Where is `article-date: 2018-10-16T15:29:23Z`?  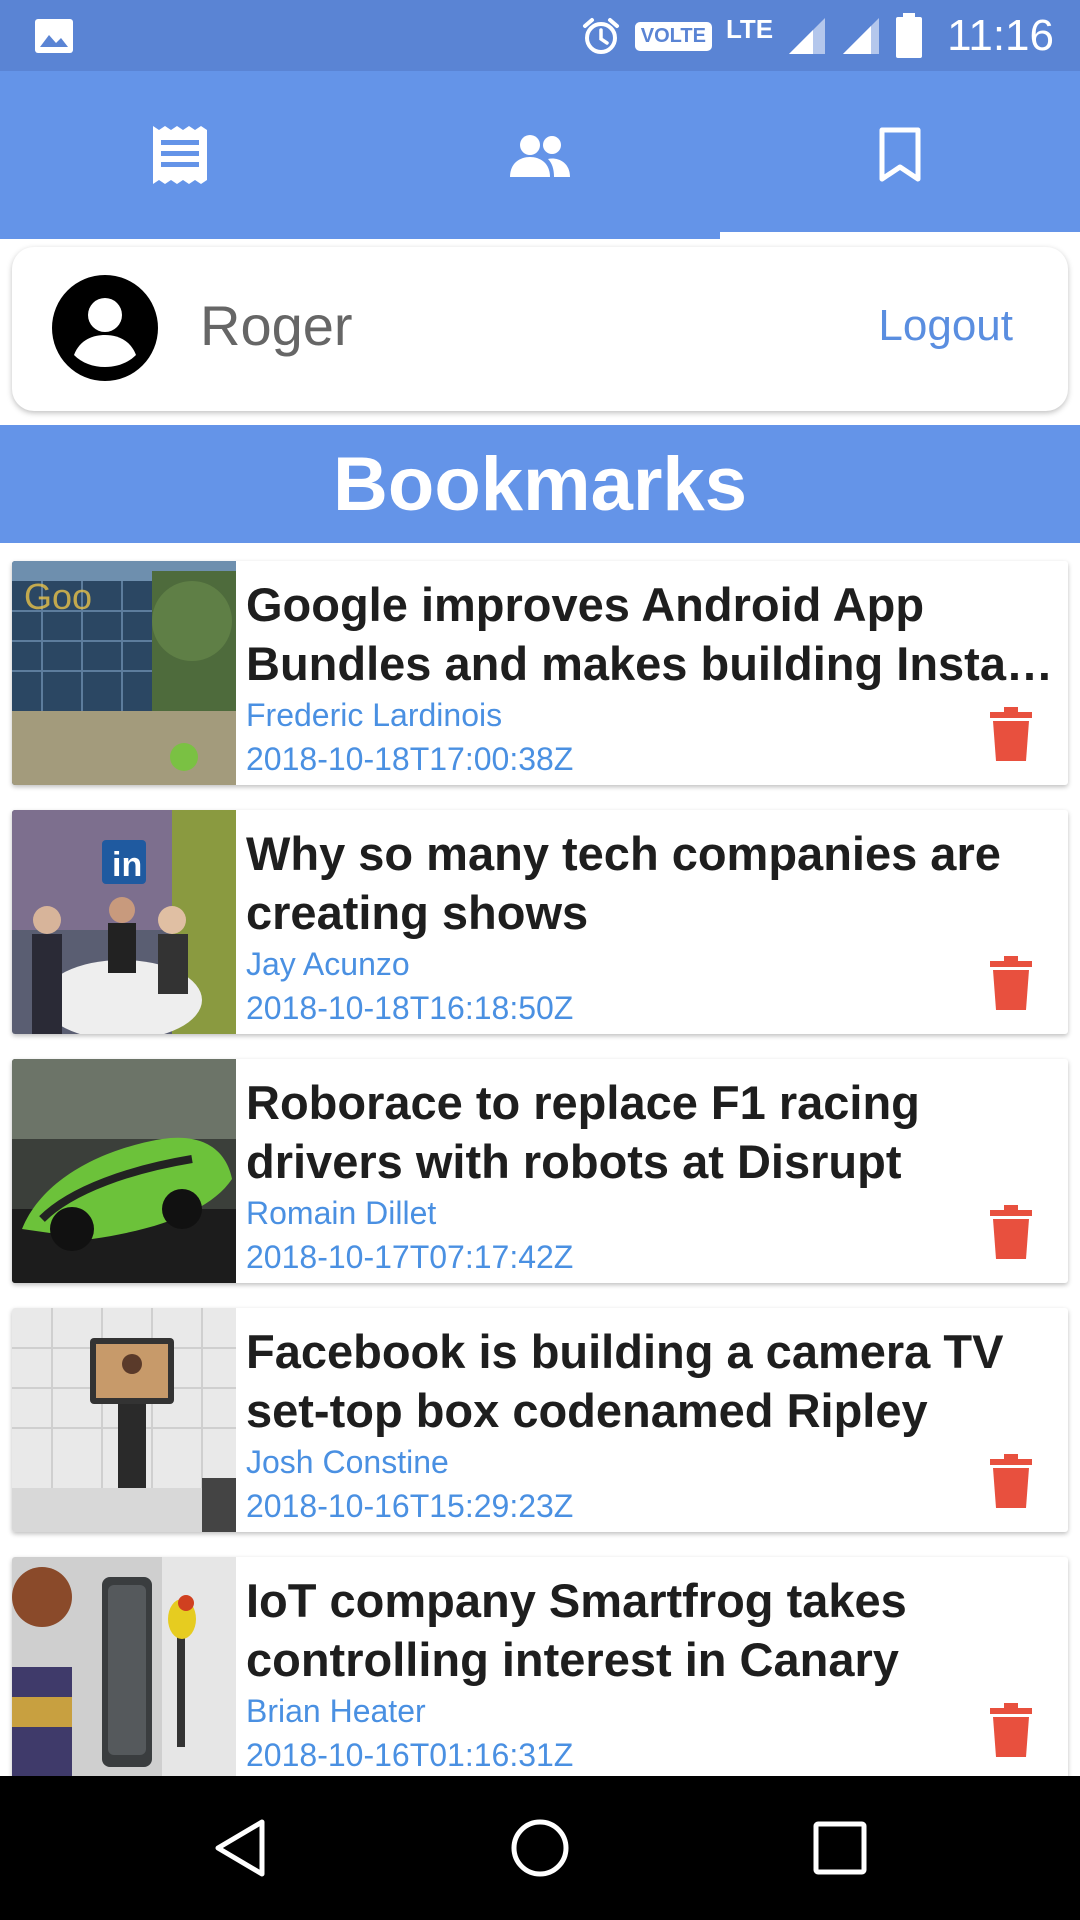
article-date: 2018-10-16T15:29:23Z is located at coordinates (410, 1506).